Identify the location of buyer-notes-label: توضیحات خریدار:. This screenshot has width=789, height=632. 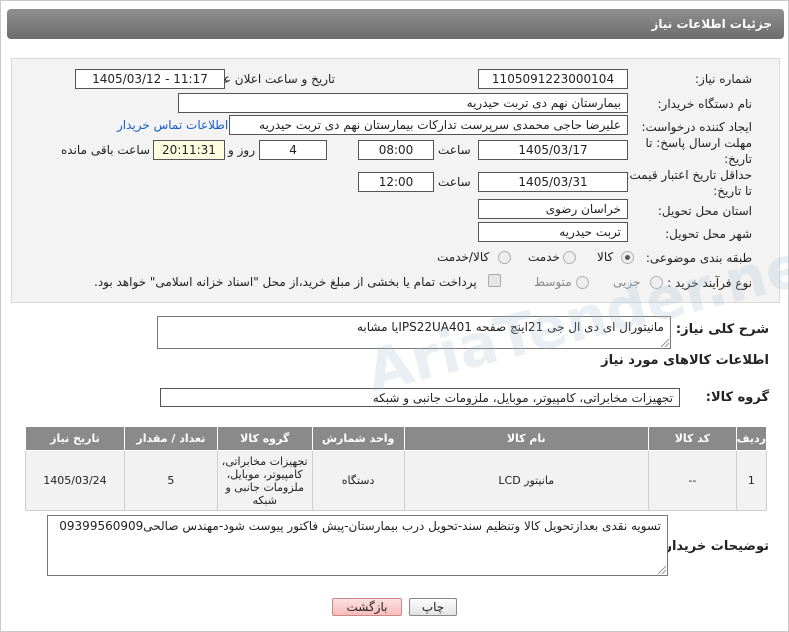
(714, 546).